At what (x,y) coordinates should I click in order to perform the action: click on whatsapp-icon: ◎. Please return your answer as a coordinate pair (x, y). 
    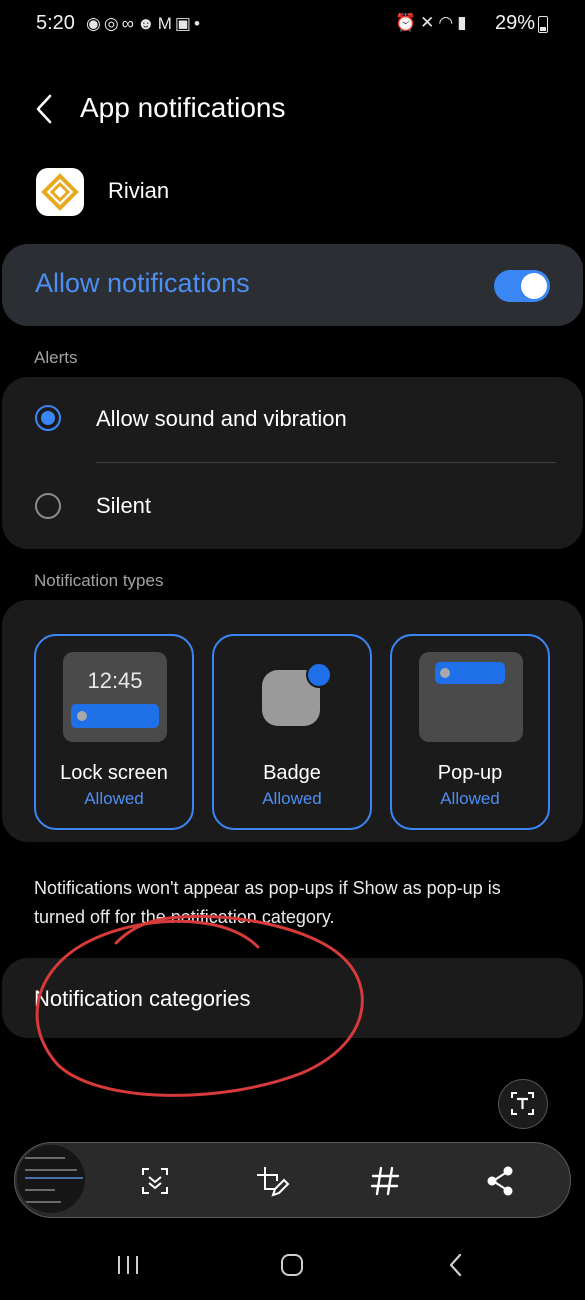
    Looking at the image, I should click on (112, 23).